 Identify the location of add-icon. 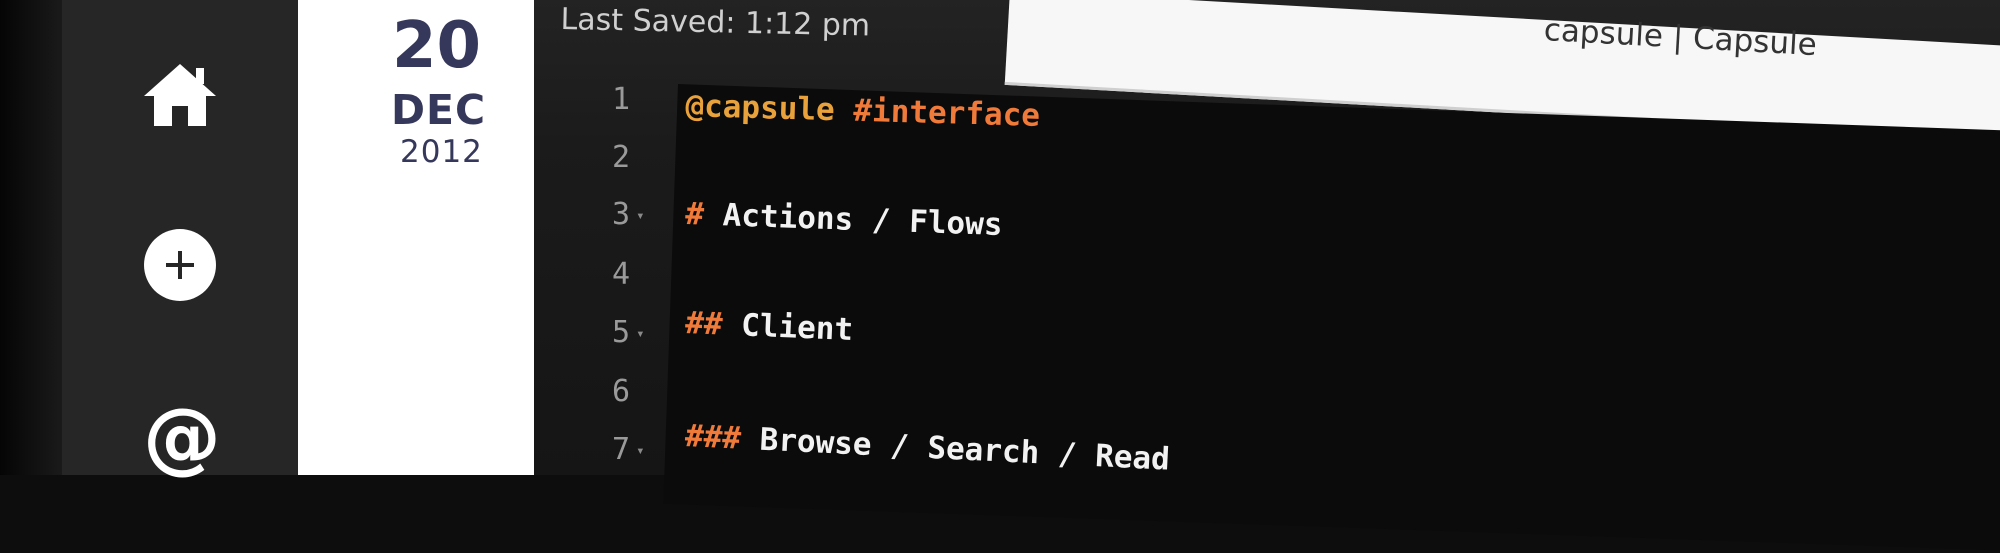
(180, 265).